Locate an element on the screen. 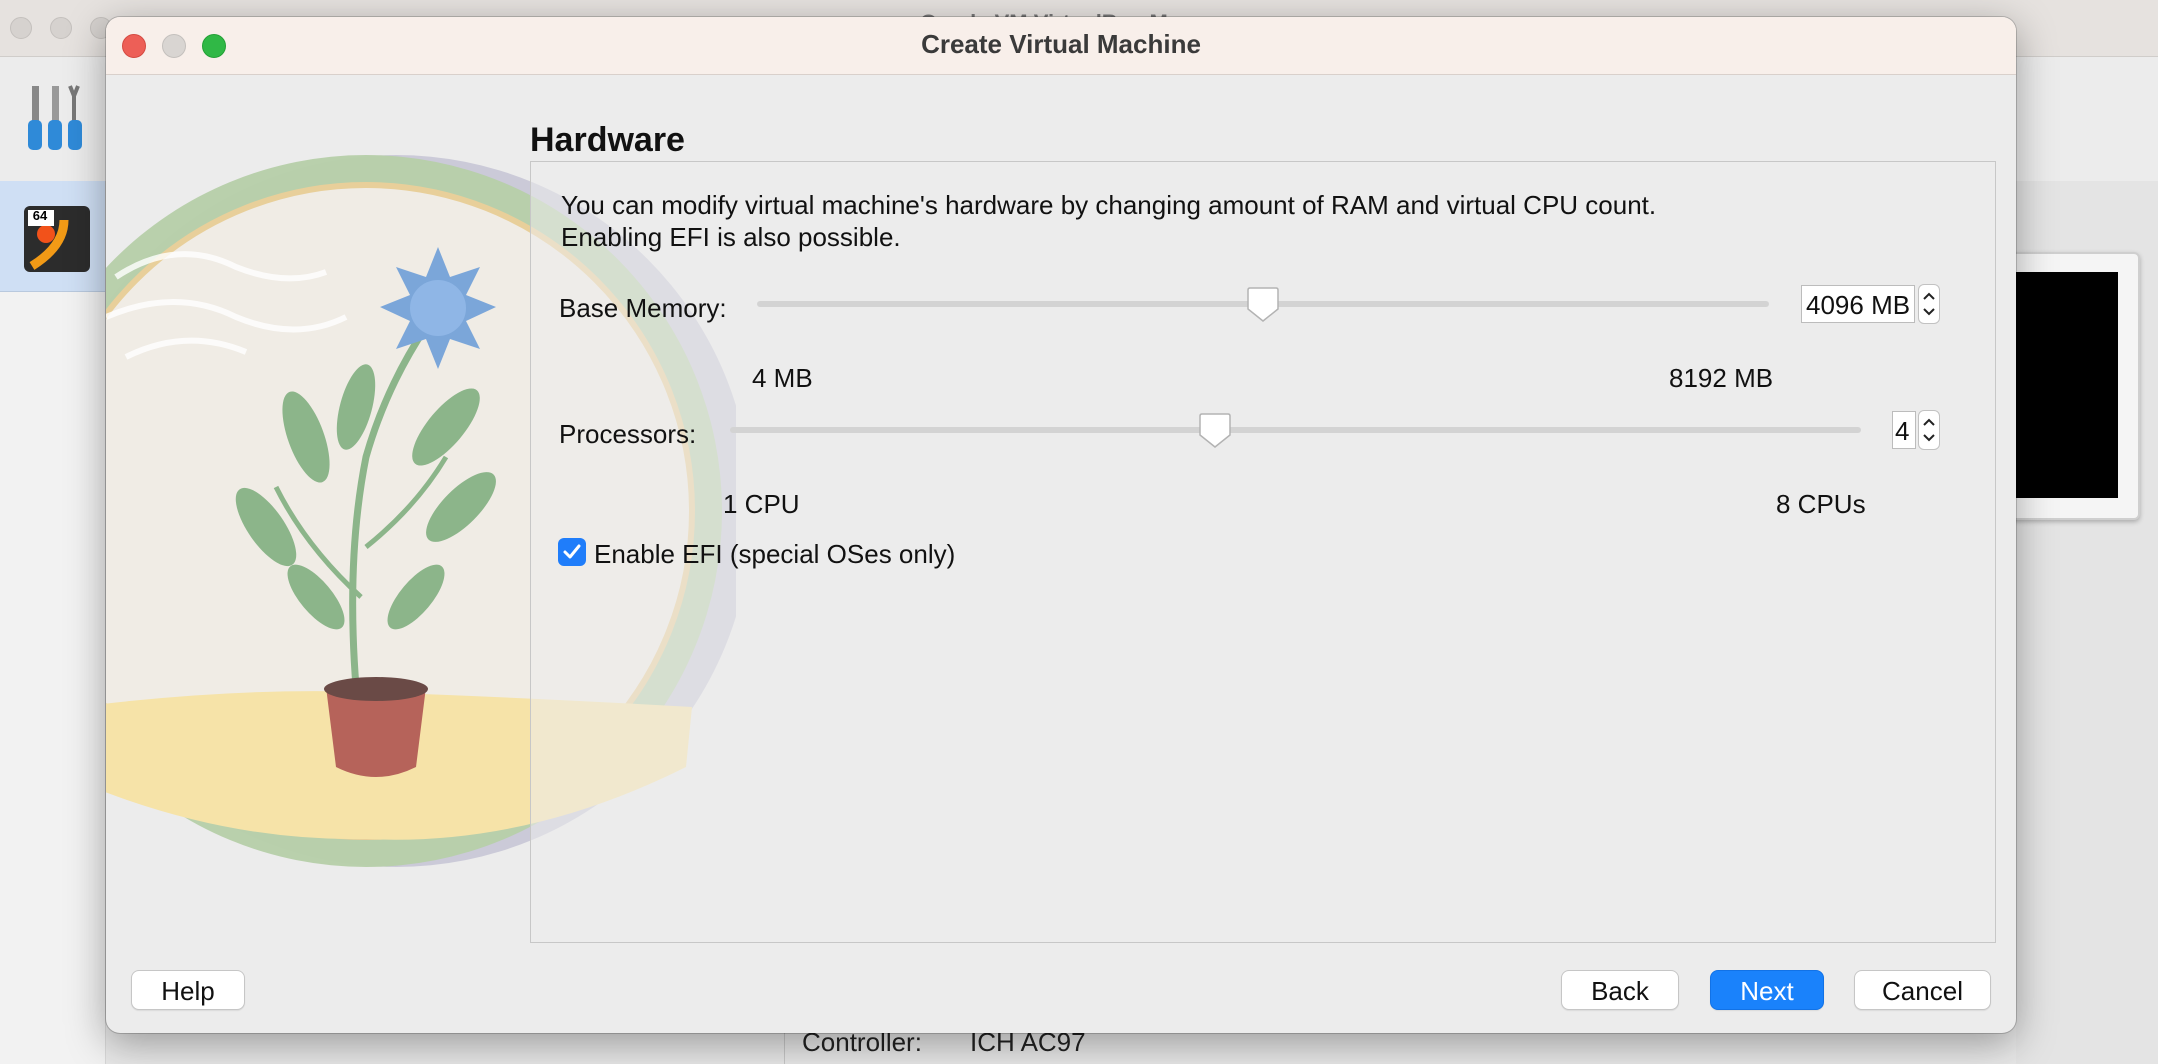 This screenshot has width=2158, height=1064. enable-efi-checkbox is located at coordinates (572, 552).